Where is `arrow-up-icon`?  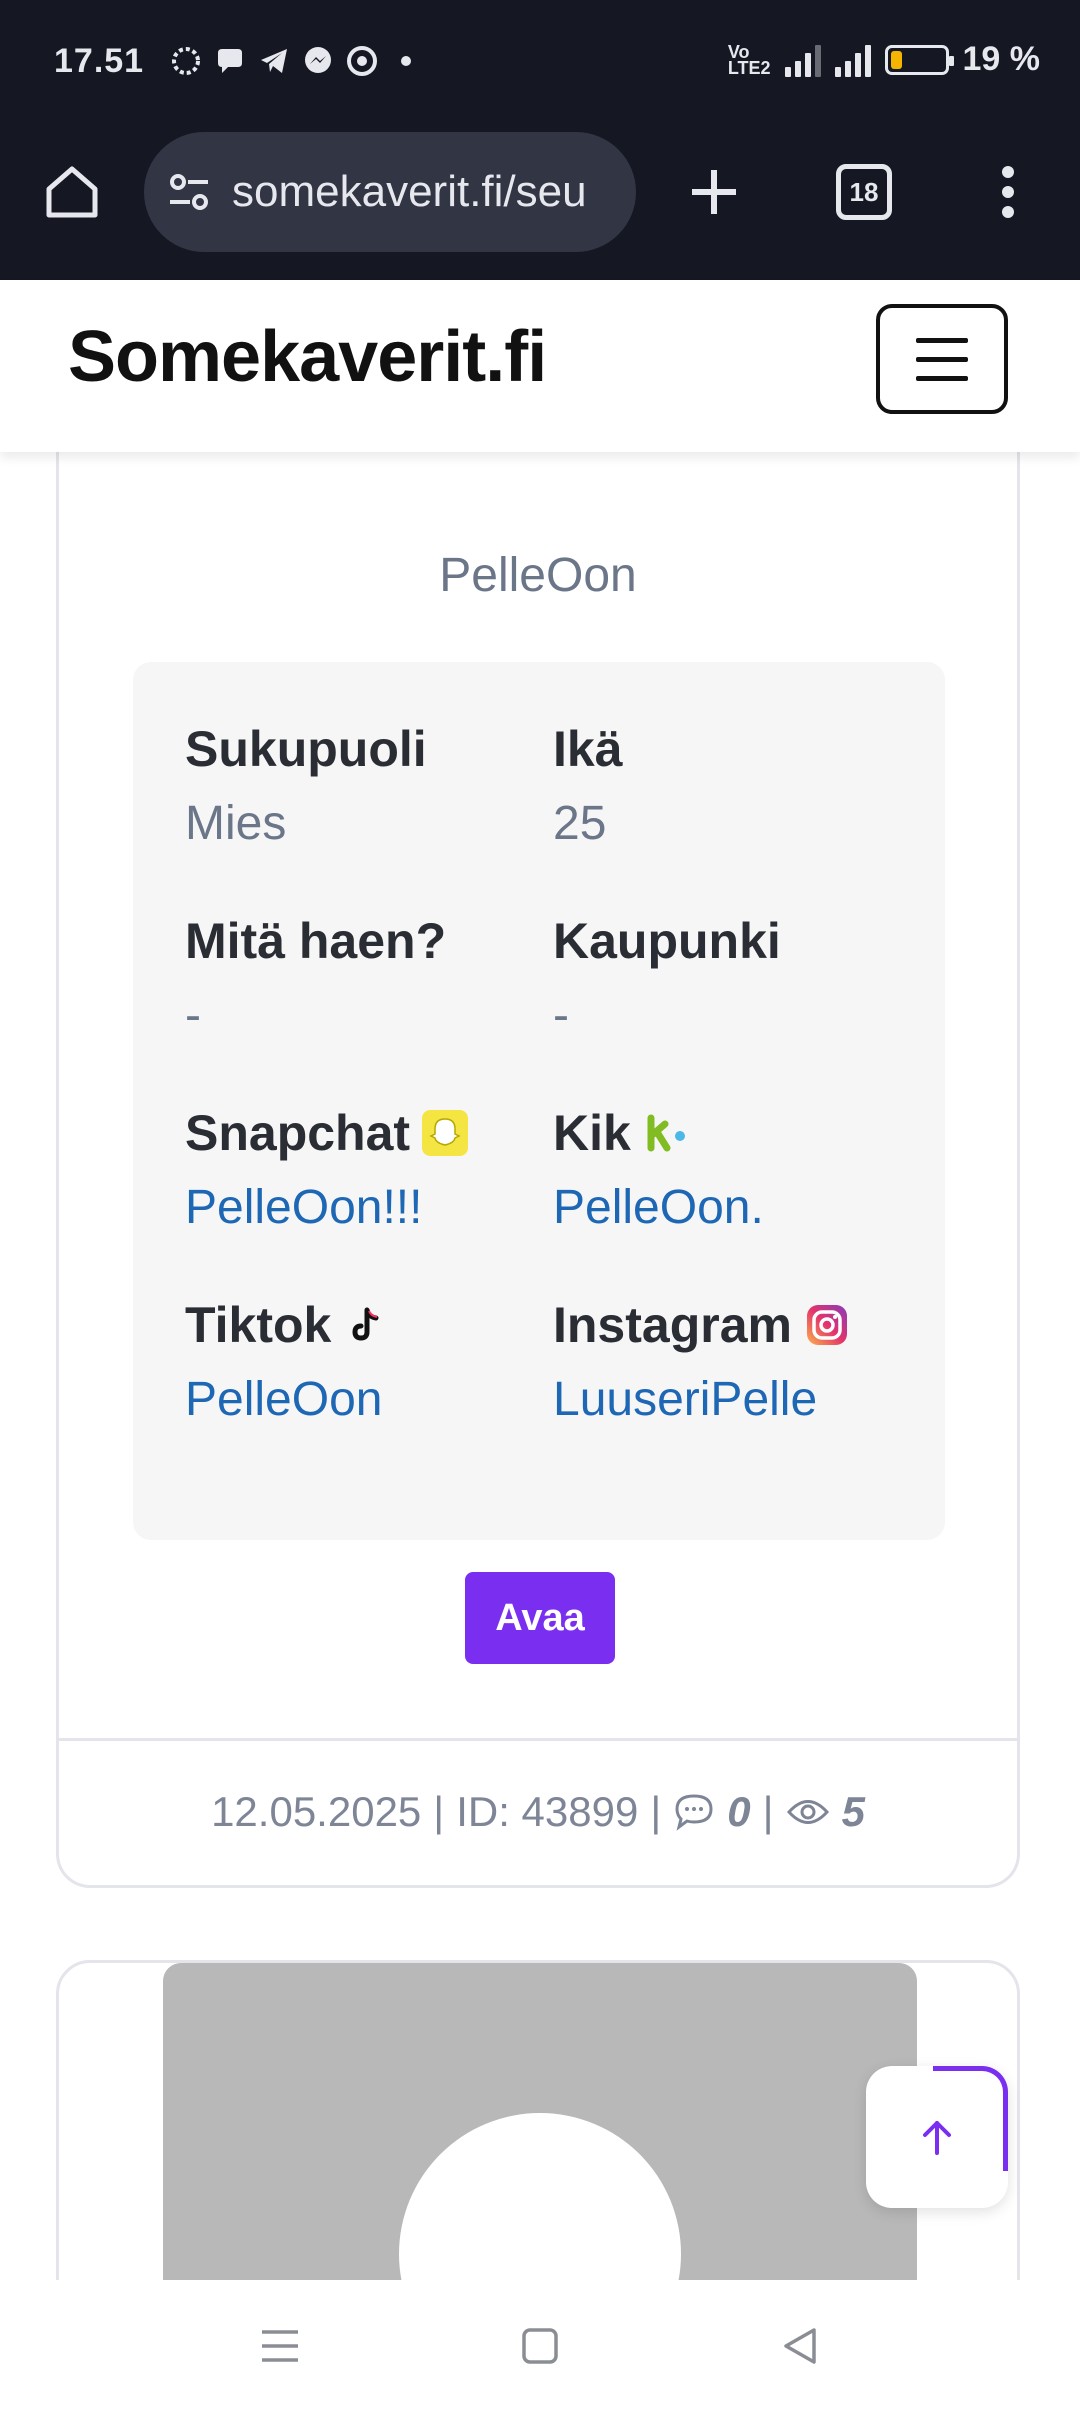
arrow-up-icon is located at coordinates (937, 2138).